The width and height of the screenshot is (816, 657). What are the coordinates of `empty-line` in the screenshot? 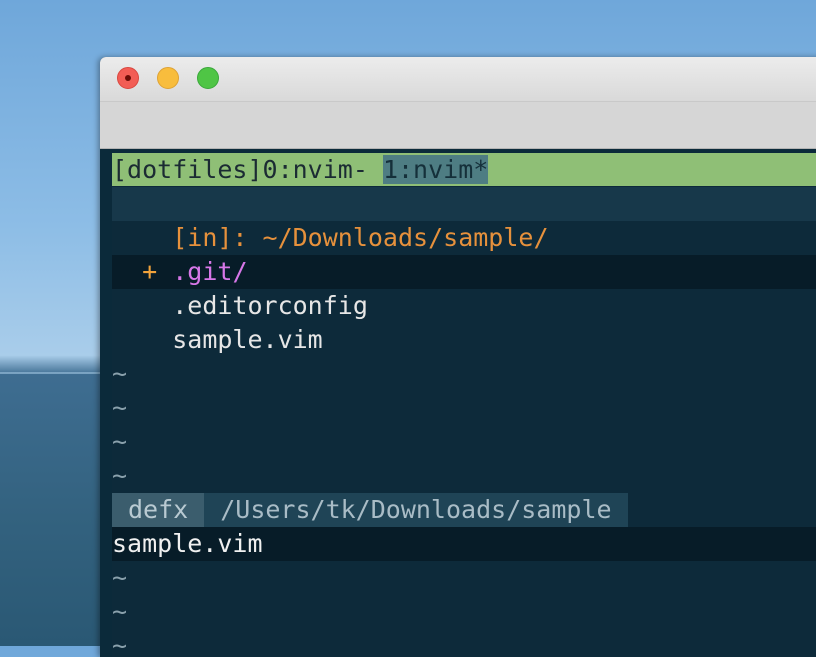 It's located at (464, 204).